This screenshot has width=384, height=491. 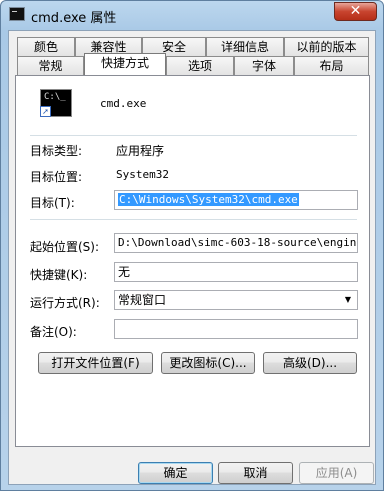 What do you see at coordinates (236, 329) in the screenshot?
I see `comment-input` at bounding box center [236, 329].